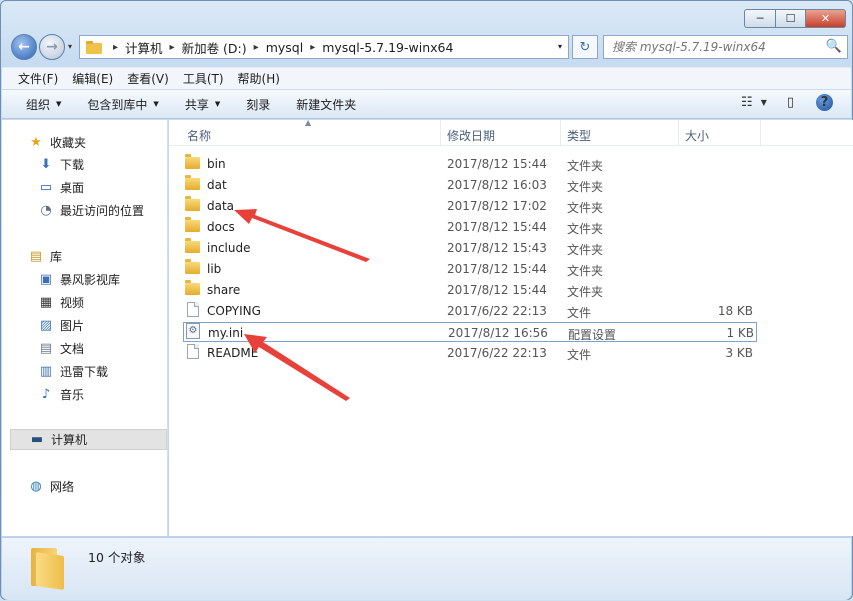 The height and width of the screenshot is (601, 853). Describe the element at coordinates (193, 351) in the screenshot. I see `file-icon` at that location.